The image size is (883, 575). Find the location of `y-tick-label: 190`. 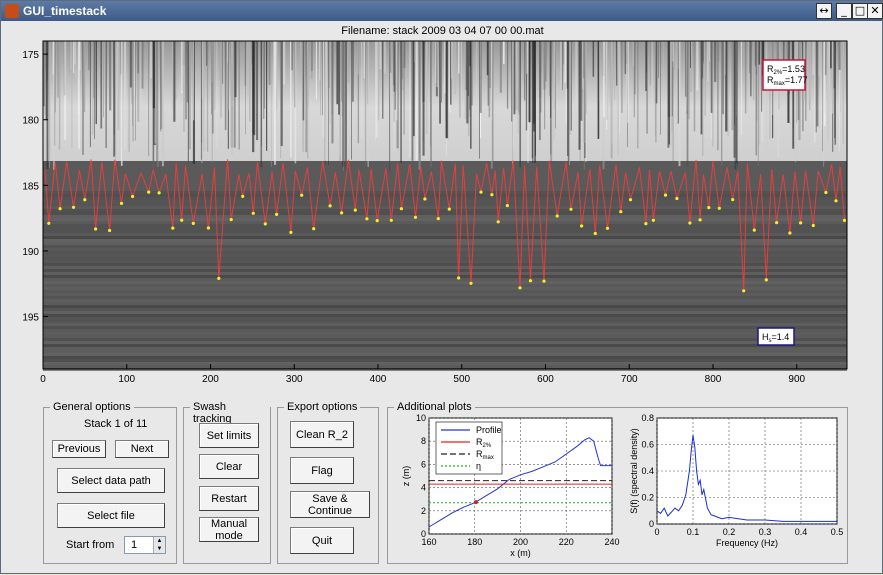

y-tick-label: 190 is located at coordinates (30, 252).